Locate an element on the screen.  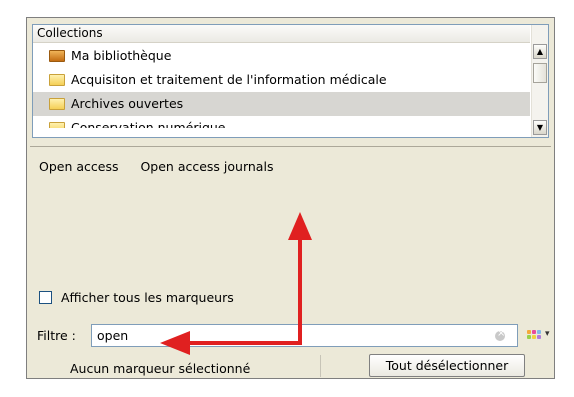
show-all-tags-row: Afficher tous les marqueurs is located at coordinates (136, 297).